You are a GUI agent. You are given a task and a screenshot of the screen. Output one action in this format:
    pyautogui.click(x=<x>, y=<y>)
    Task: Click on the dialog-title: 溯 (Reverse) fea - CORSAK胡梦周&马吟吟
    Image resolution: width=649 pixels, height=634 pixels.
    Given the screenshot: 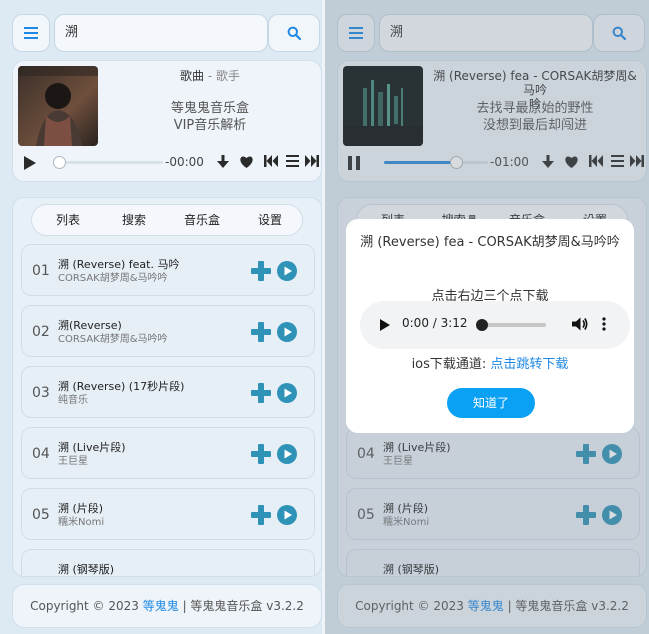 What is the action you would take?
    pyautogui.click(x=490, y=242)
    